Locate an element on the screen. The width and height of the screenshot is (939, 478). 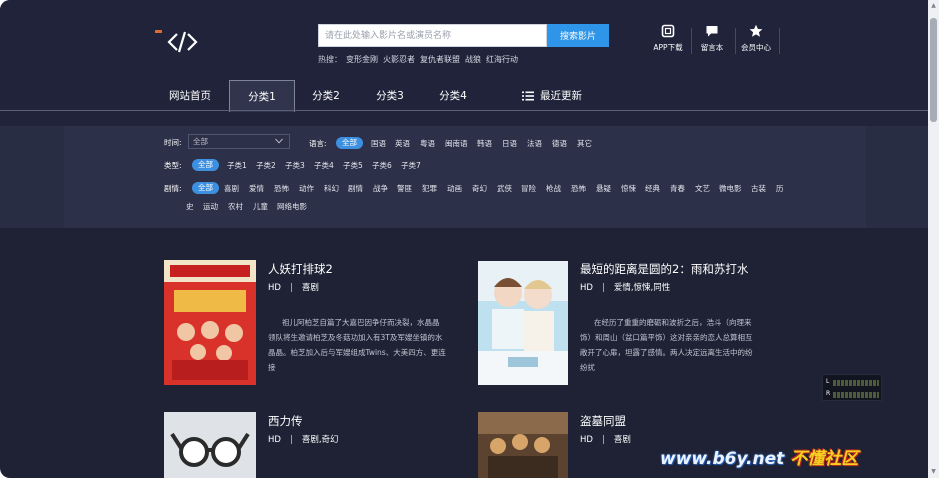
filter-genre-option: 儿童 is located at coordinates (260, 206).